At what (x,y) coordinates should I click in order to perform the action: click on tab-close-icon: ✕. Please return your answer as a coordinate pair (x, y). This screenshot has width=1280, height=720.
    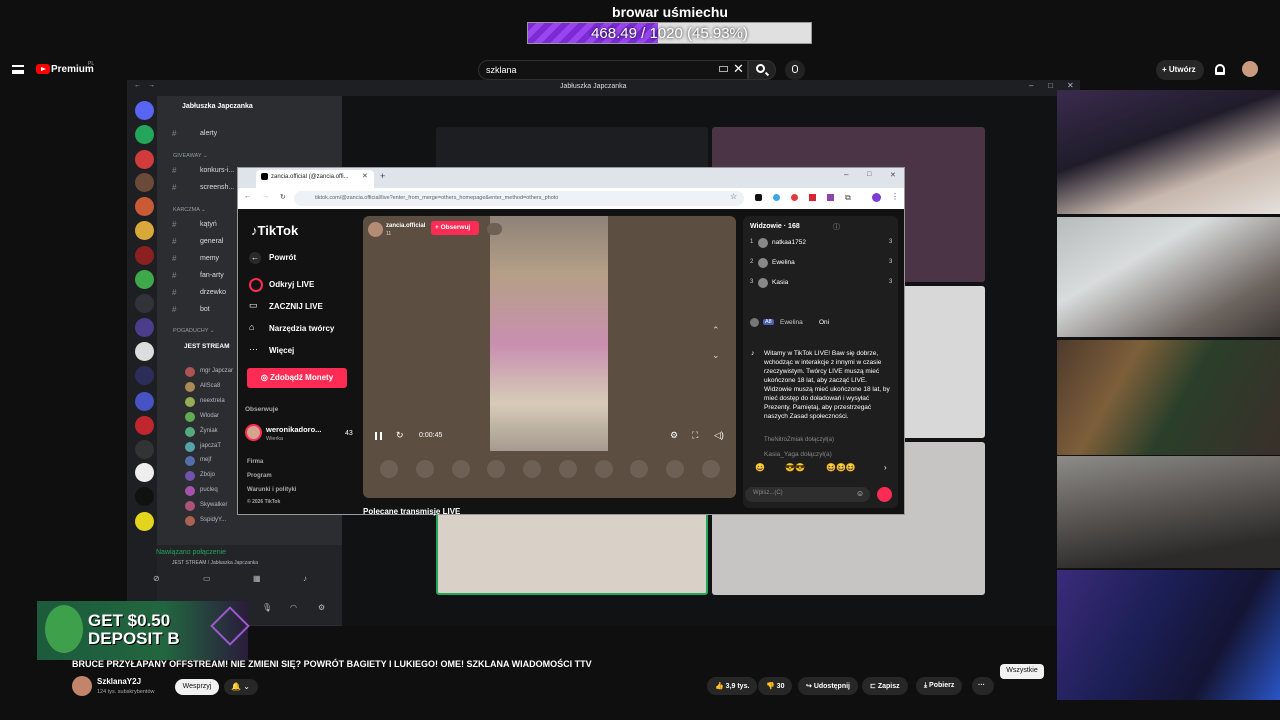
    Looking at the image, I should click on (365, 176).